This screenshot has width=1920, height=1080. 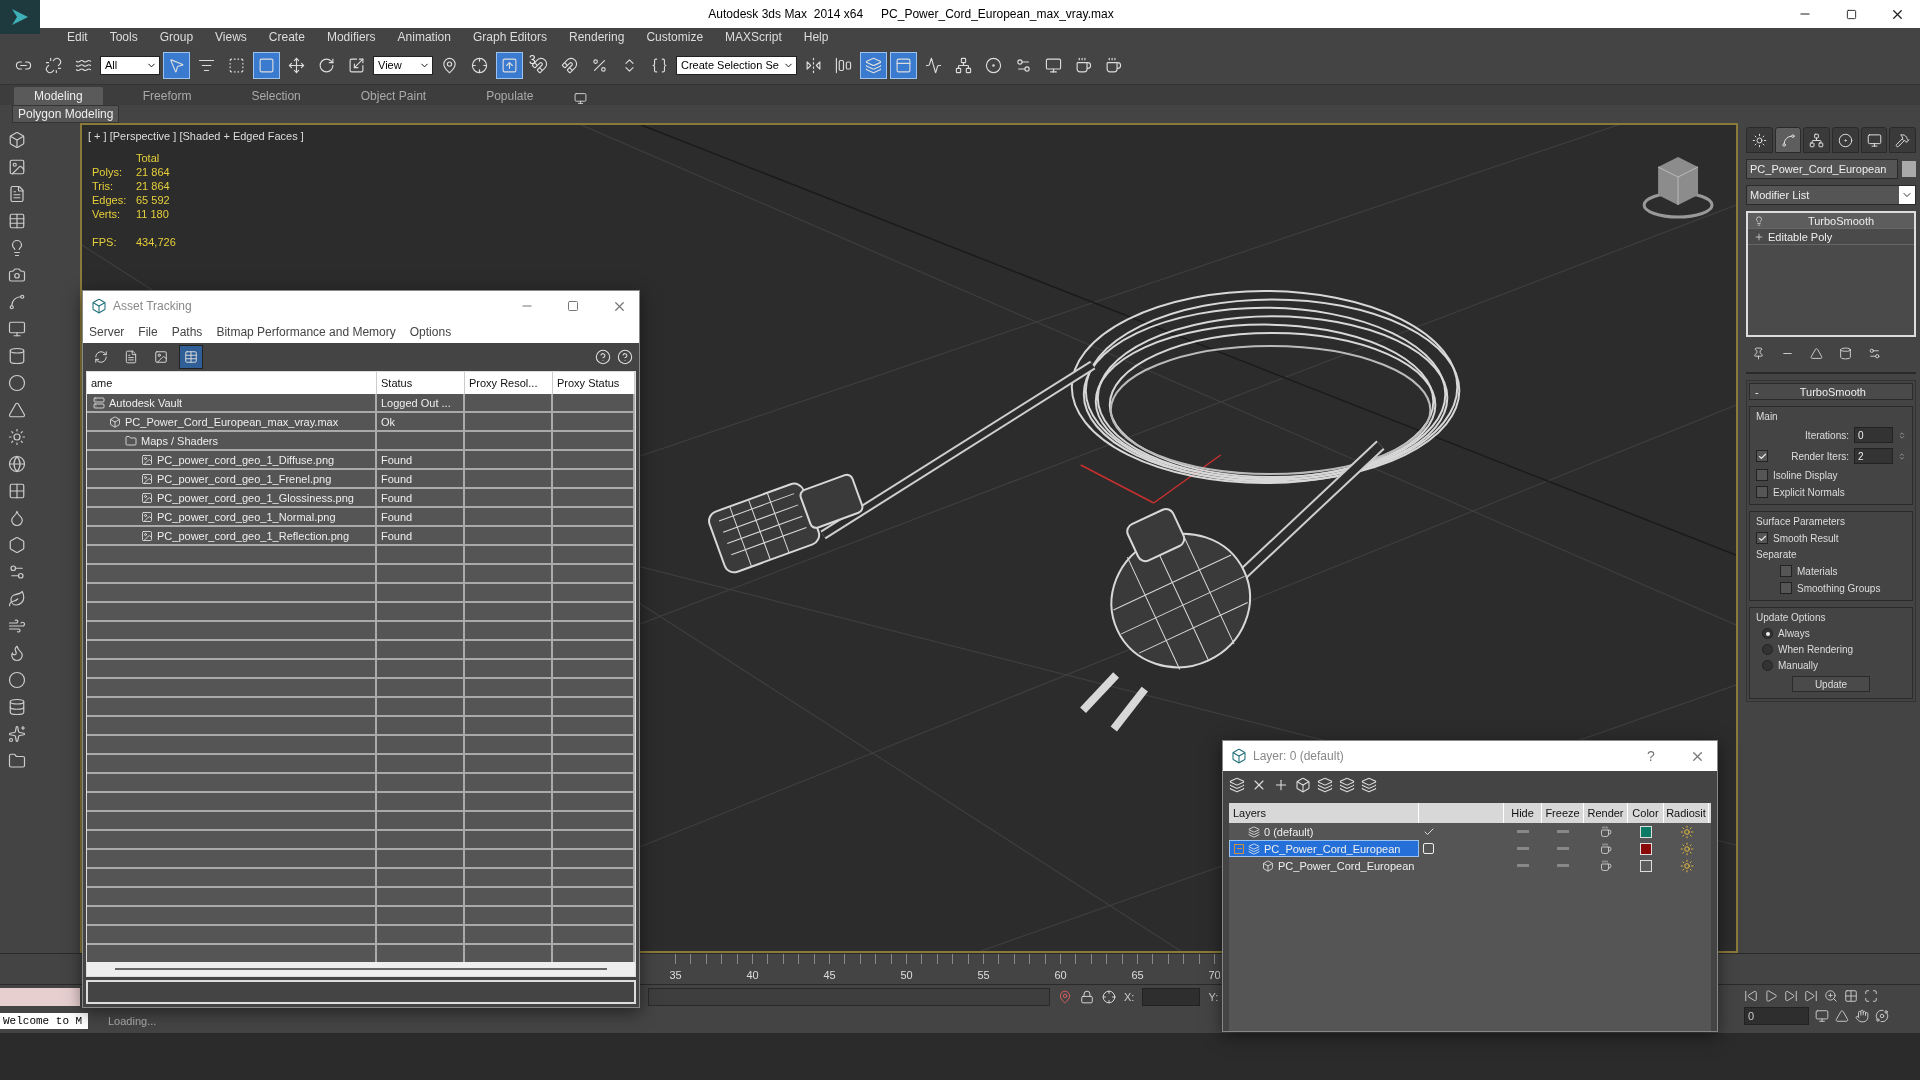 I want to click on field-label: Render Iters:, so click(x=1820, y=456).